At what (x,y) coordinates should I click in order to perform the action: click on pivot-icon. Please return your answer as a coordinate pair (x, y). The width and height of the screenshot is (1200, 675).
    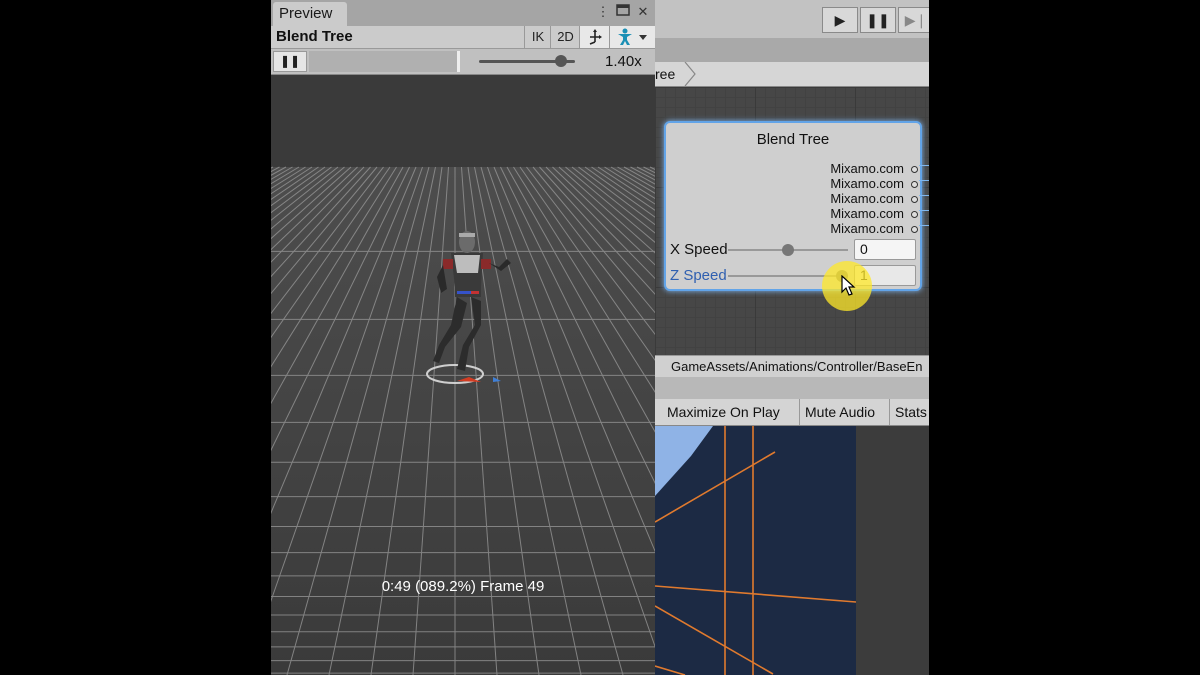
    Looking at the image, I should click on (594, 37).